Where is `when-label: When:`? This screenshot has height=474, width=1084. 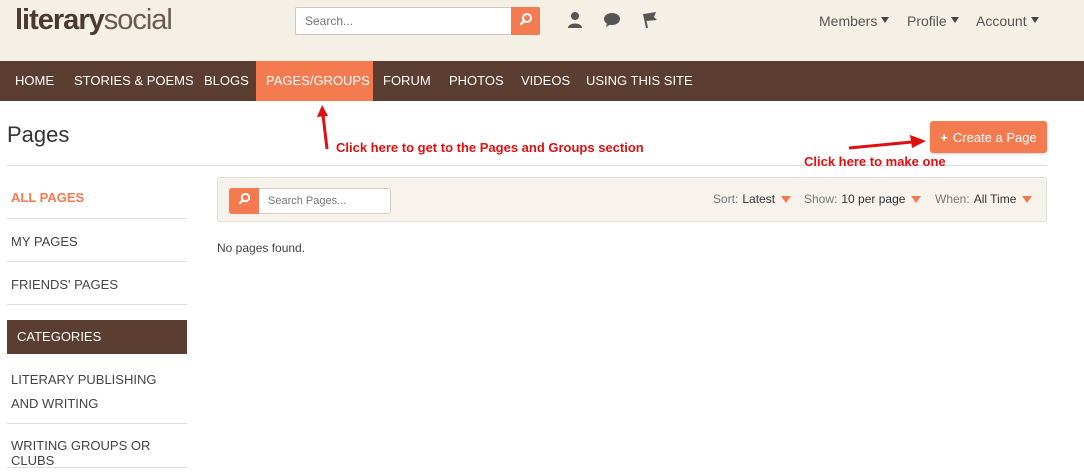 when-label: When: is located at coordinates (952, 199).